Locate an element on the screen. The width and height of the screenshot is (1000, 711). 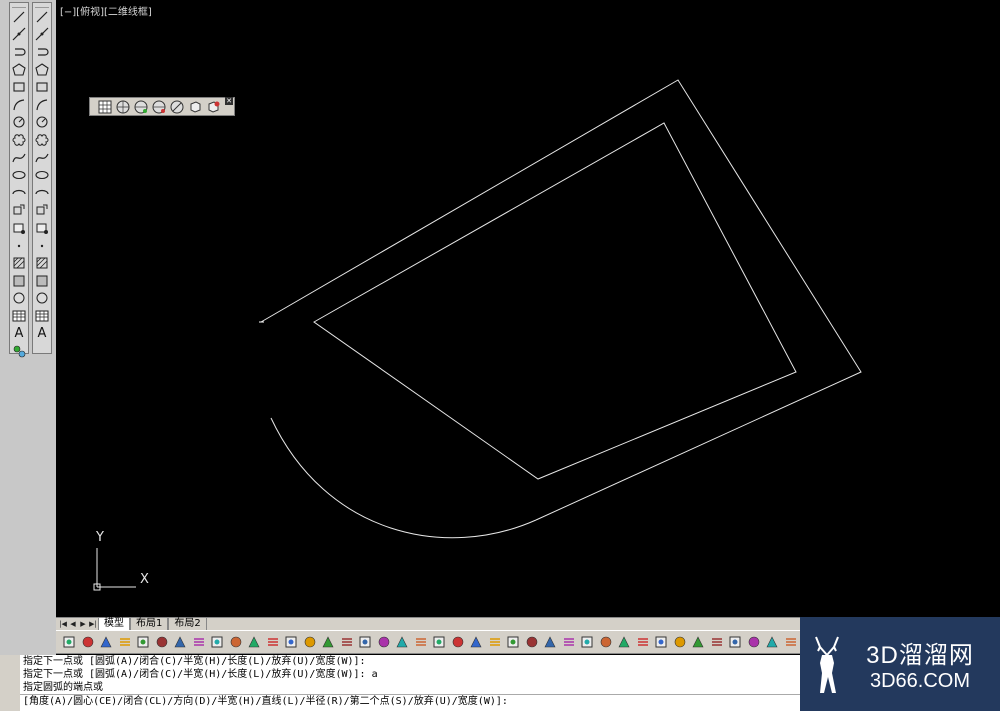
tab-layout1: 布局1 is located at coordinates (149, 624).